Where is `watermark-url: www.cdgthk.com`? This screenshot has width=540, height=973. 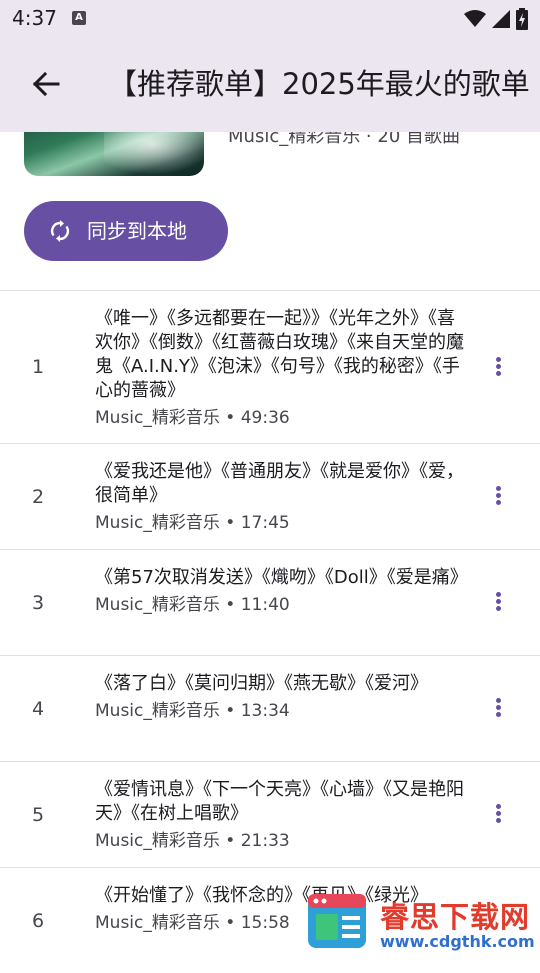 watermark-url: www.cdgthk.com is located at coordinates (457, 941).